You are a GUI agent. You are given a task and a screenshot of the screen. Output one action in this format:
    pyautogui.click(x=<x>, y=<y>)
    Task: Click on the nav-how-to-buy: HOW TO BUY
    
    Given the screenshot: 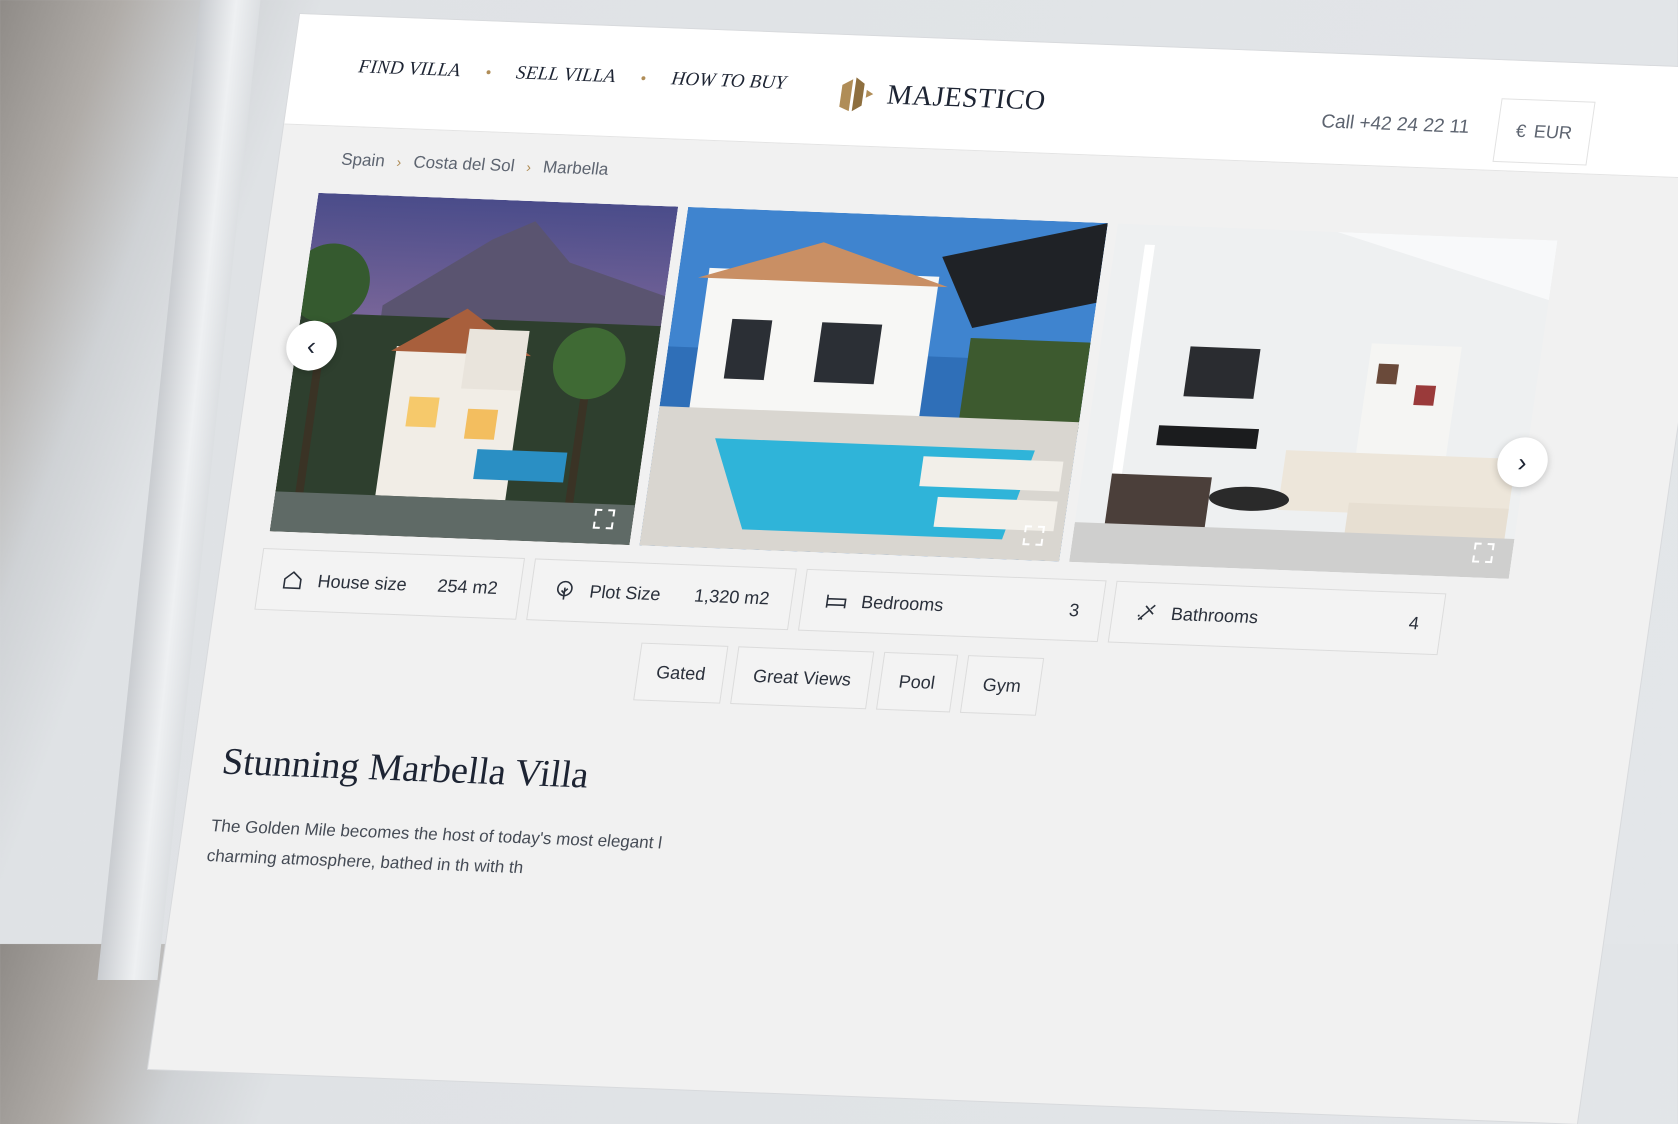 What is the action you would take?
    pyautogui.click(x=729, y=81)
    